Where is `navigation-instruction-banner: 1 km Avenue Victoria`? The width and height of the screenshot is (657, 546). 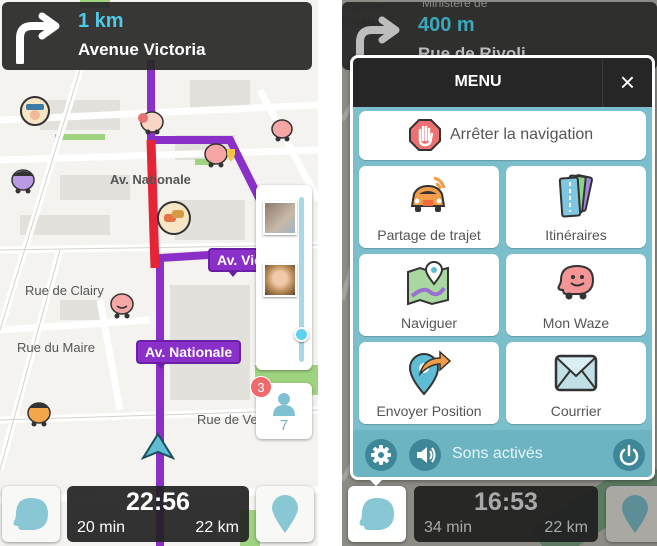 navigation-instruction-banner: 1 km Avenue Victoria is located at coordinates (157, 36).